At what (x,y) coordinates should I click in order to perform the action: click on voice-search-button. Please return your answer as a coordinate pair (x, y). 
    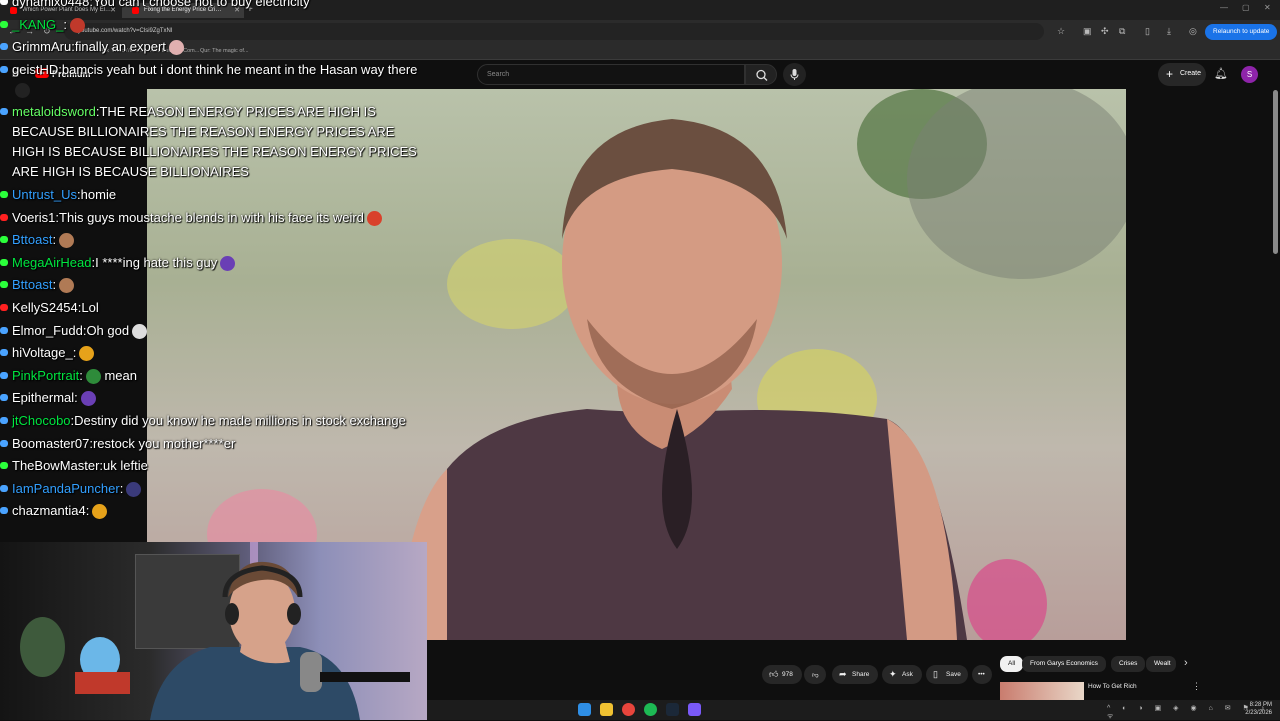
    Looking at the image, I should click on (794, 74).